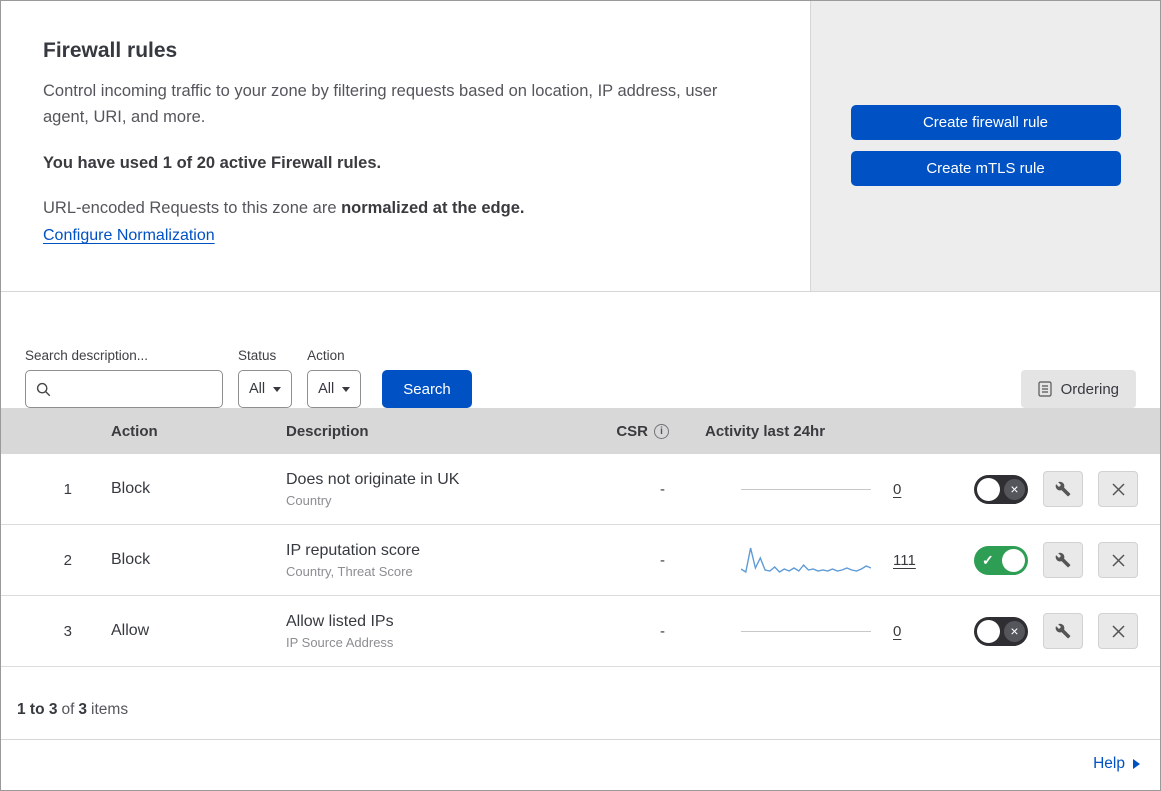 Image resolution: width=1161 pixels, height=791 pixels. I want to click on rule-controls: ✓, so click(1052, 560).